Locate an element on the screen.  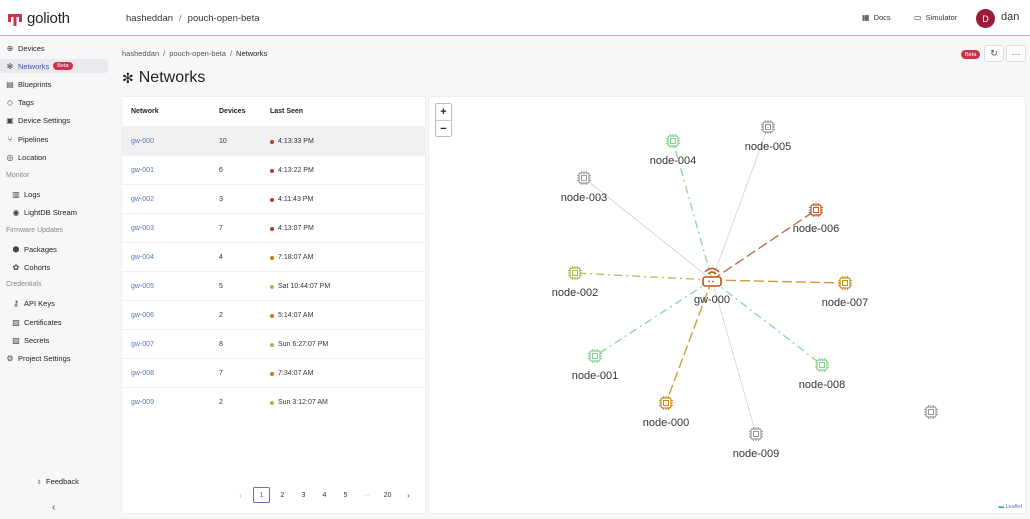
device-node: node-001 is located at coordinates (595, 365).